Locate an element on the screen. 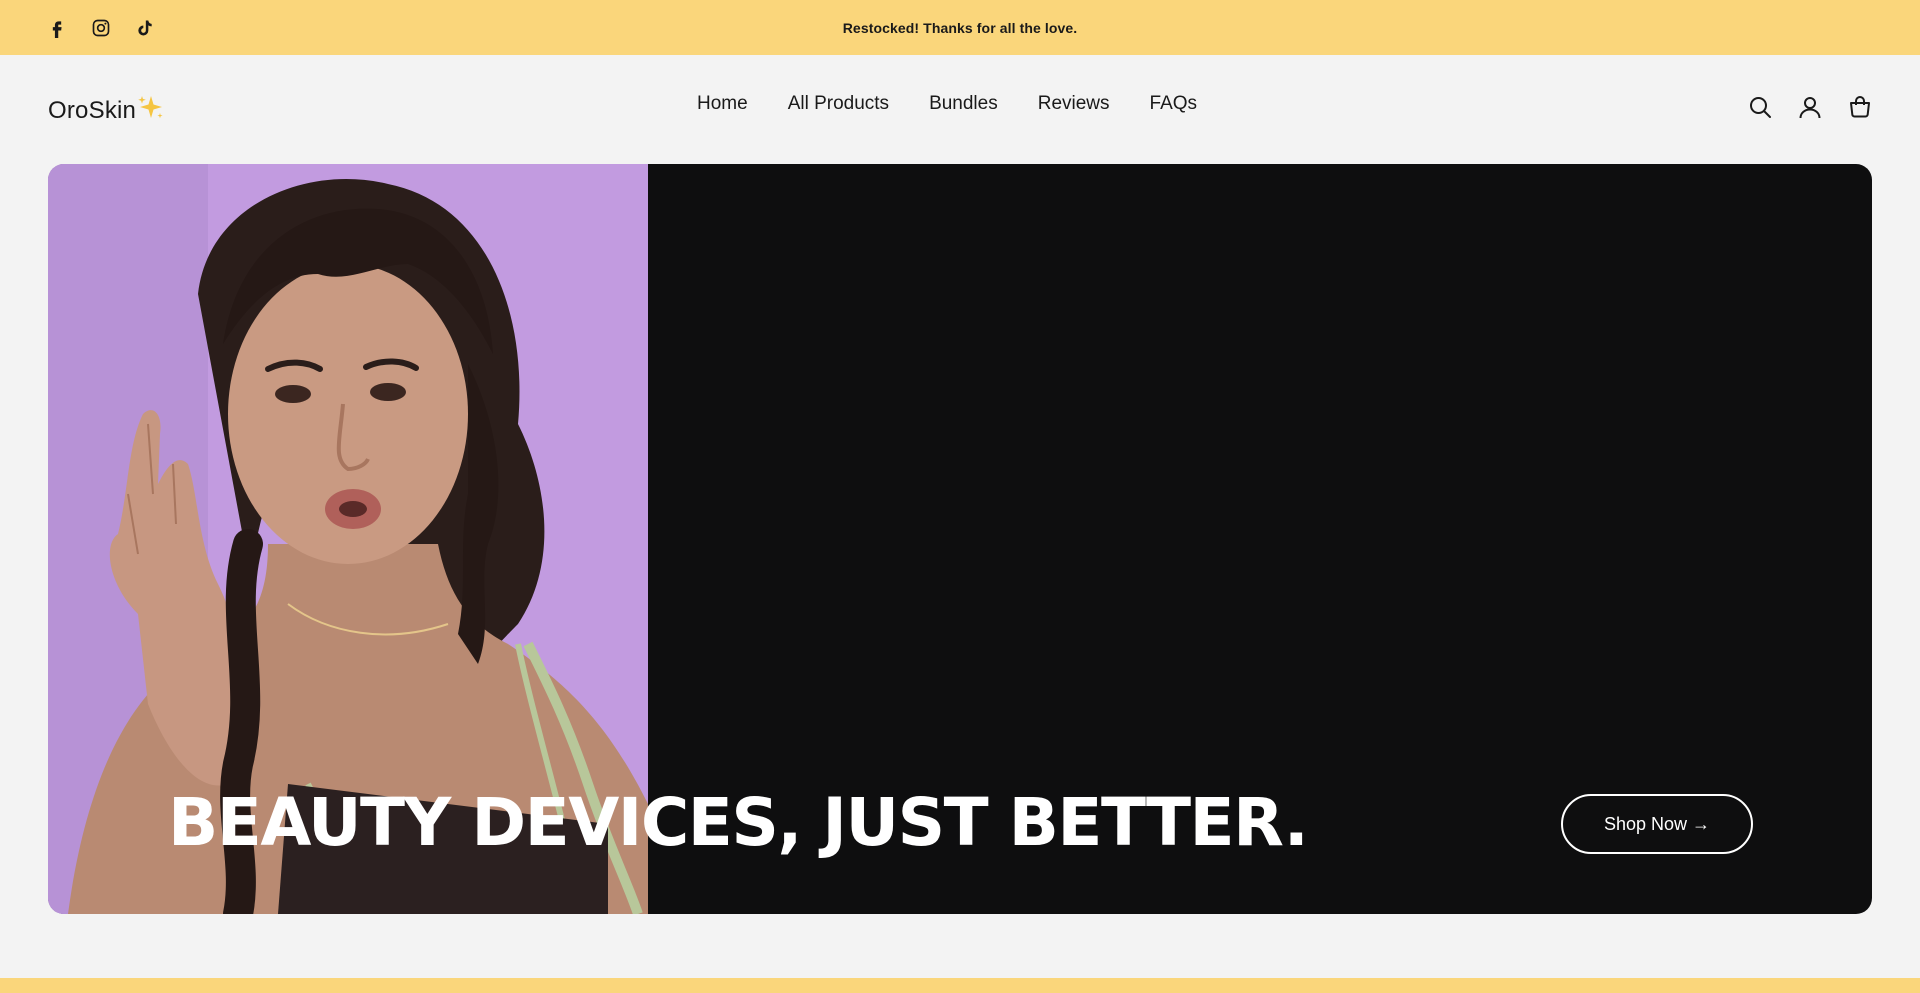 The width and height of the screenshot is (1920, 993). instagram-icon is located at coordinates (101, 28).